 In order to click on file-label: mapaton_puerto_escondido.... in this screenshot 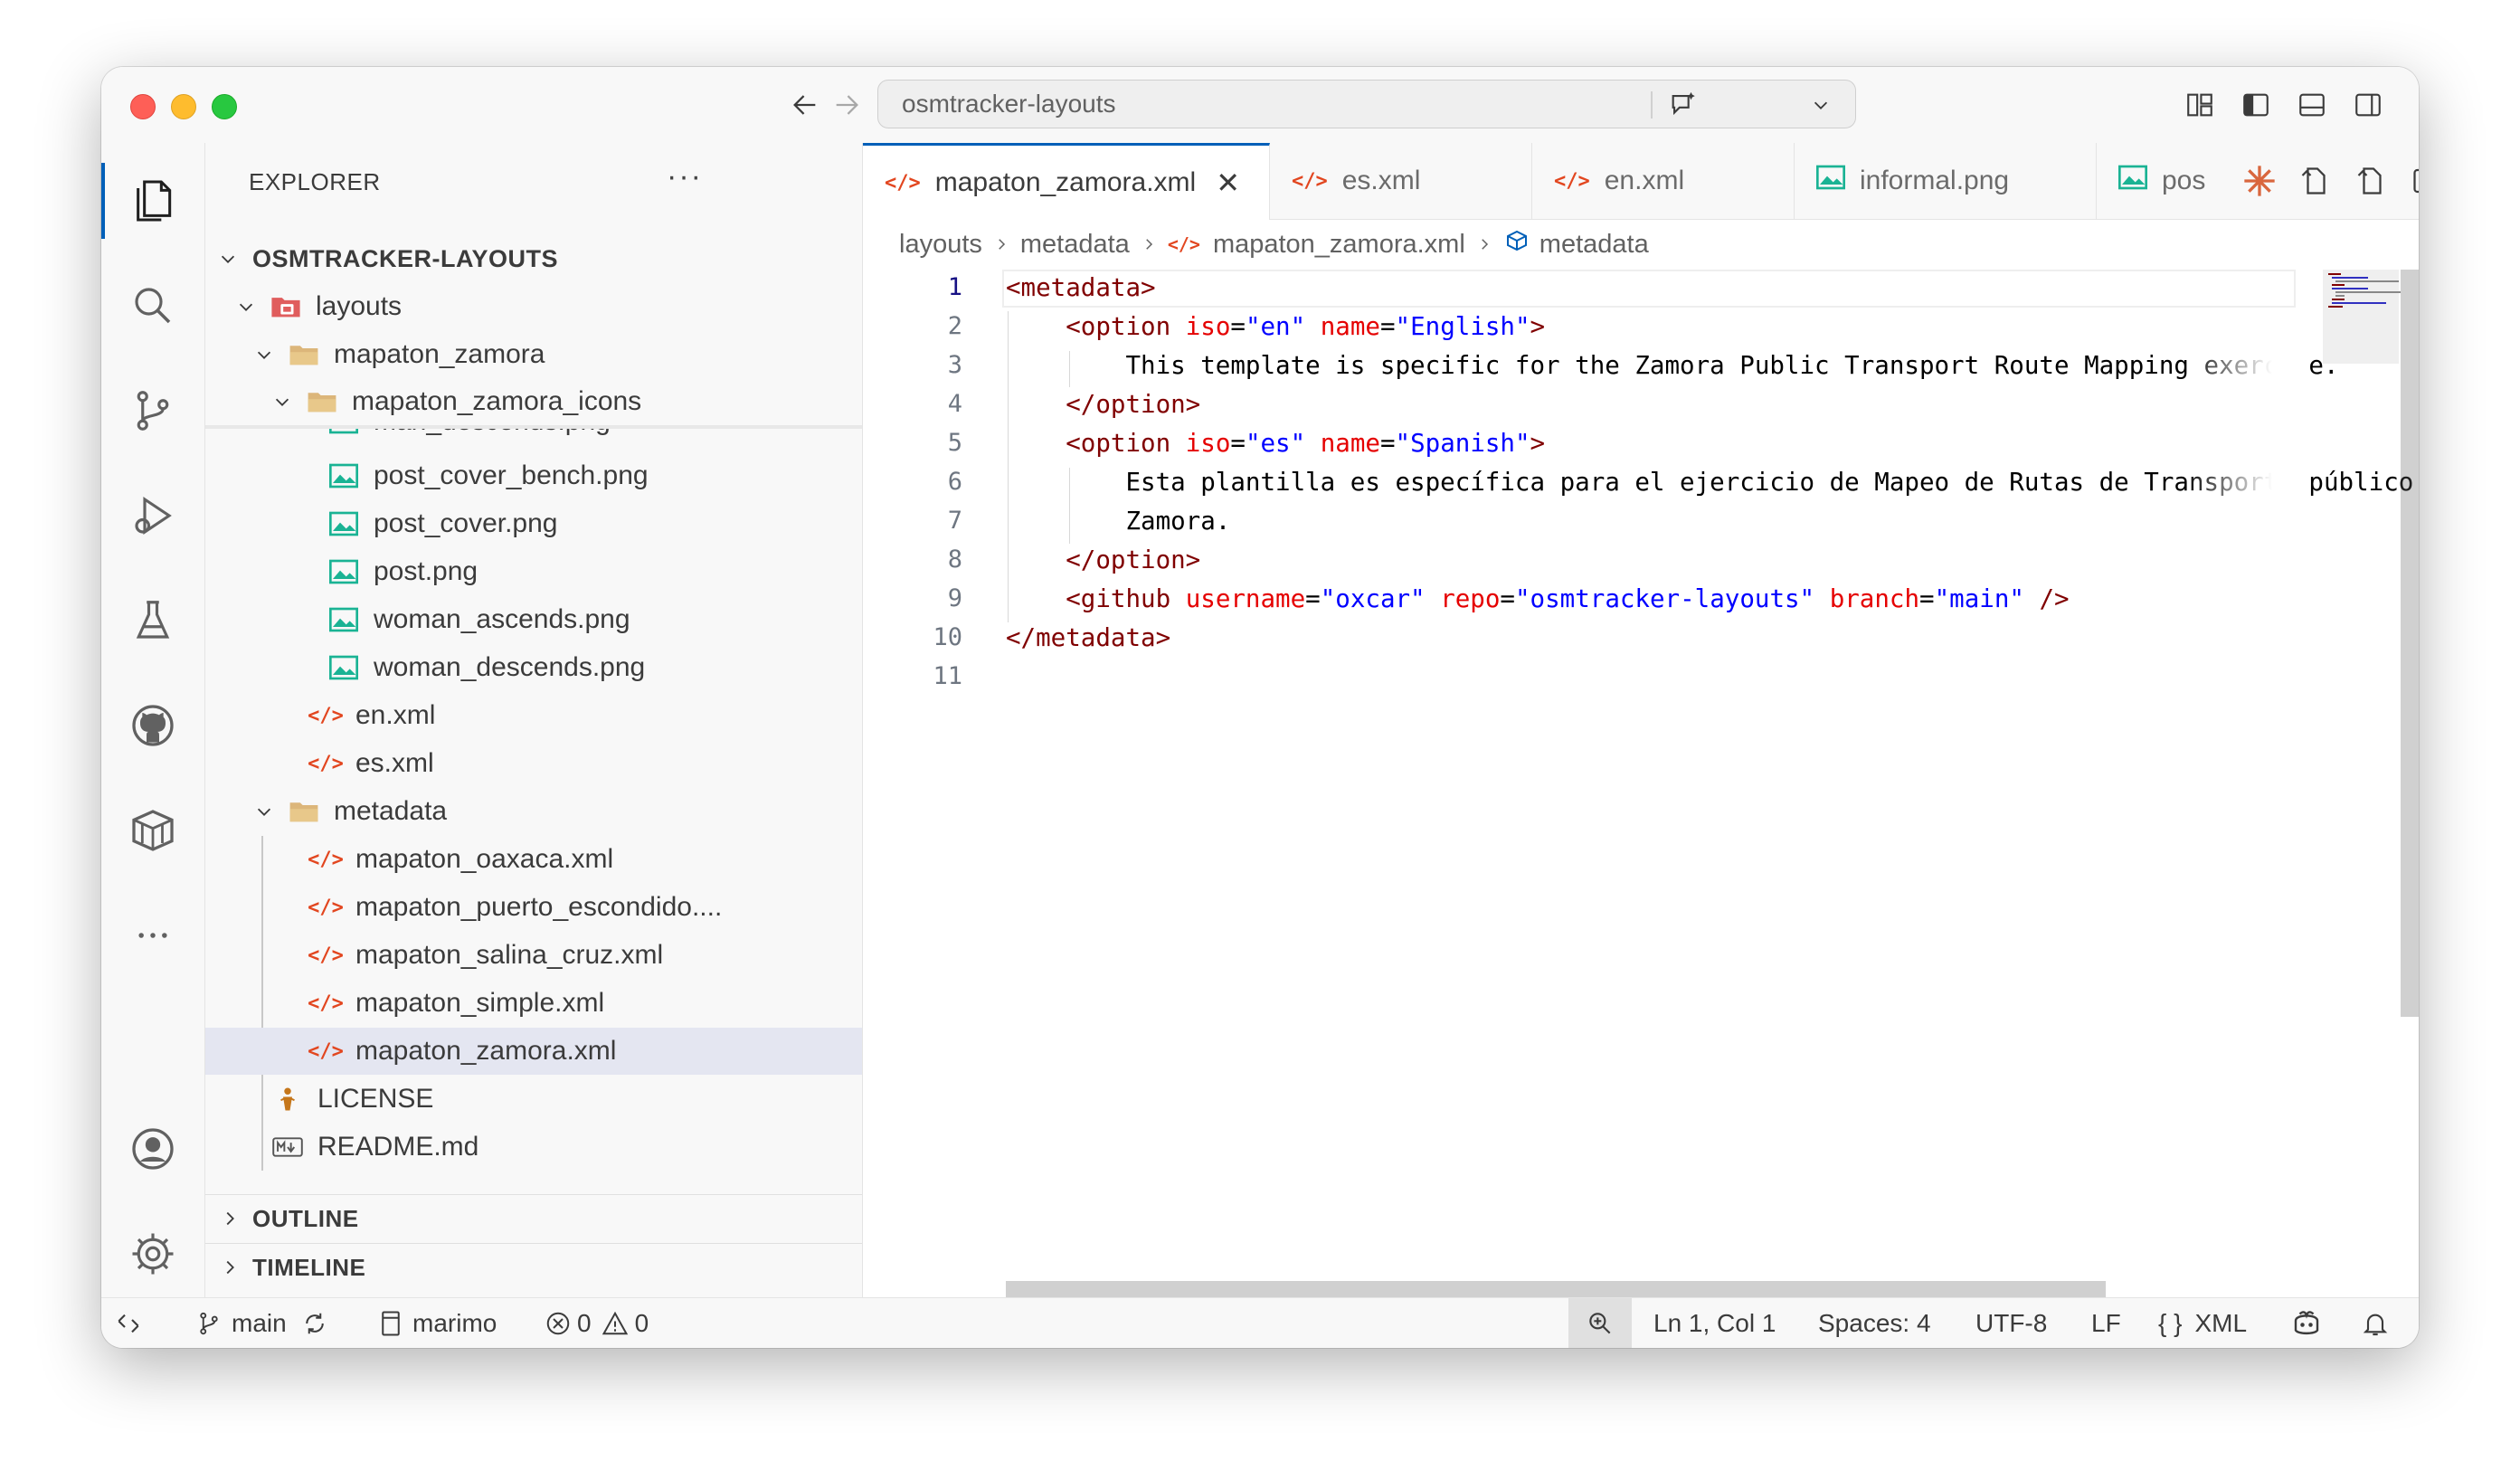, I will do `click(539, 907)`.